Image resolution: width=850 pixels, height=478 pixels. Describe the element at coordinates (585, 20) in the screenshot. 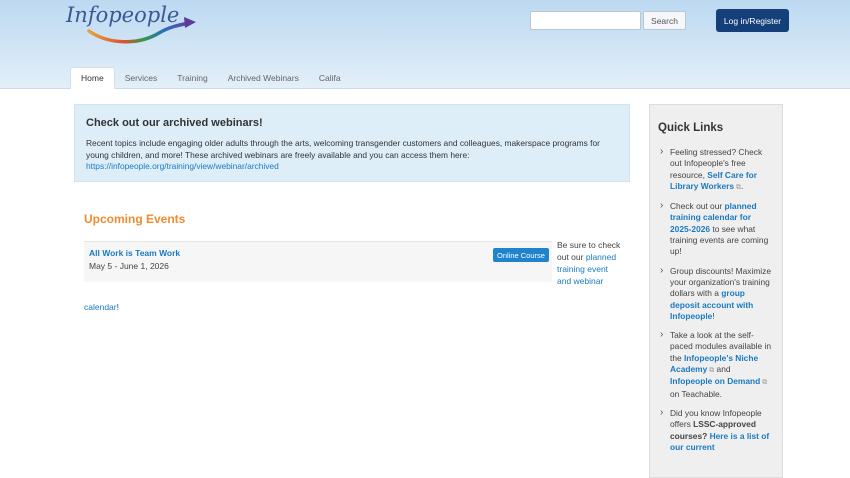

I see `search-input` at that location.